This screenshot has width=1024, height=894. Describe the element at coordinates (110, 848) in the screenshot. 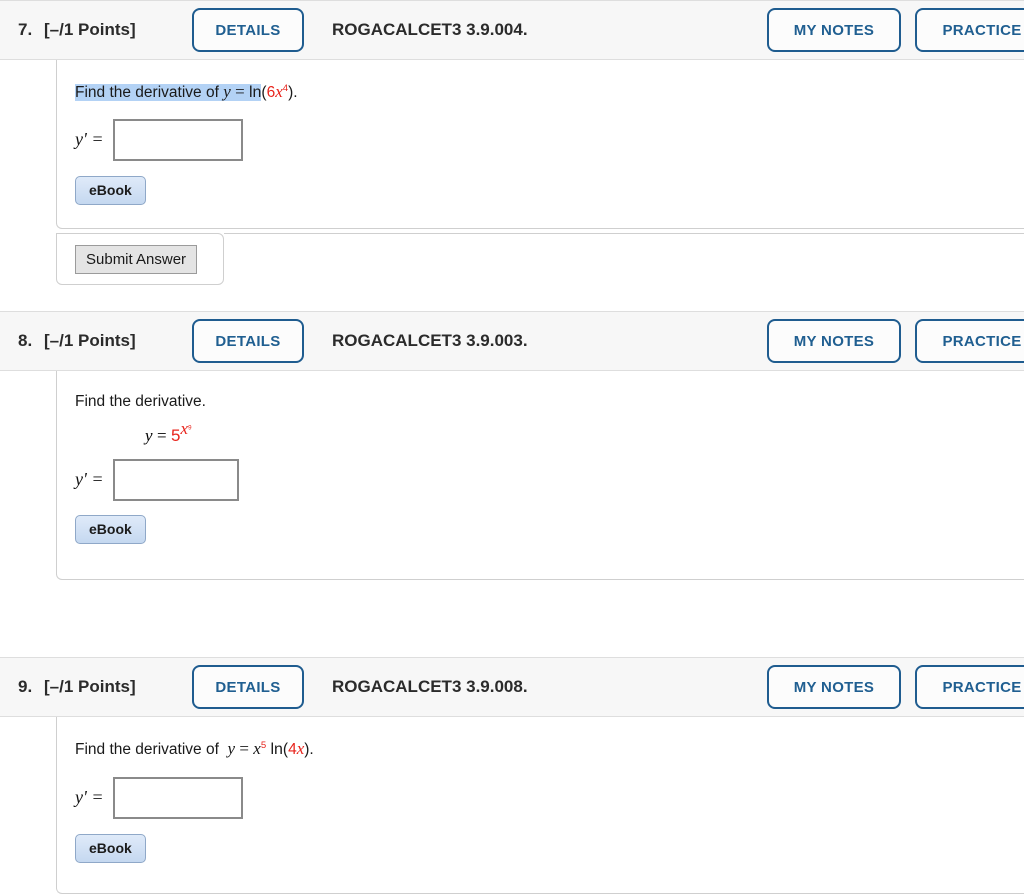

I see `ebook-button-9: eBook` at that location.